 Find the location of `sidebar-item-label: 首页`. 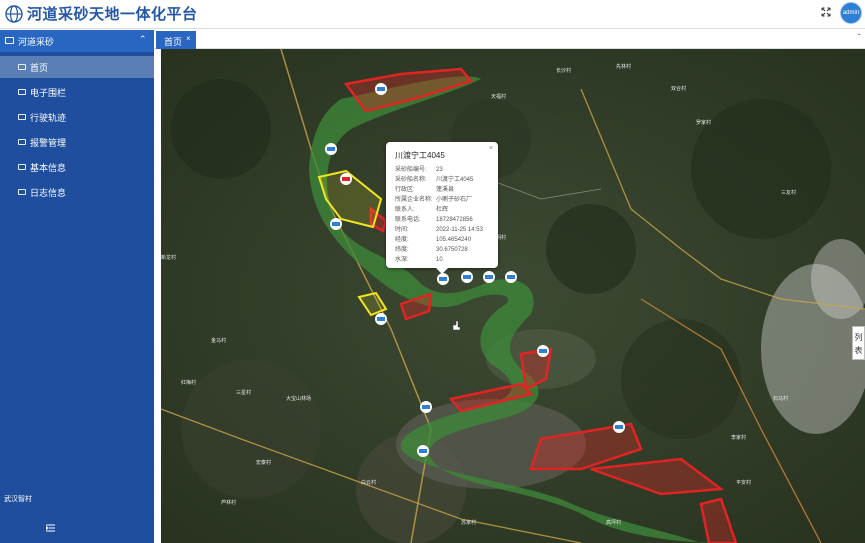

sidebar-item-label: 首页 is located at coordinates (39, 68).